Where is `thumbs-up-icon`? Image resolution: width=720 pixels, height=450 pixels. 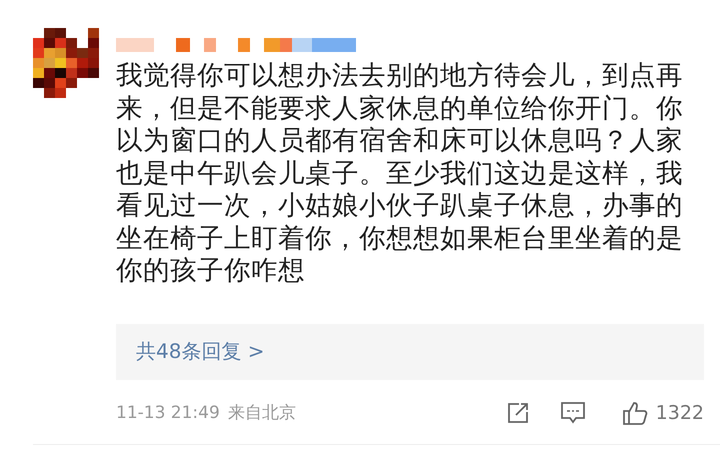
thumbs-up-icon is located at coordinates (635, 413).